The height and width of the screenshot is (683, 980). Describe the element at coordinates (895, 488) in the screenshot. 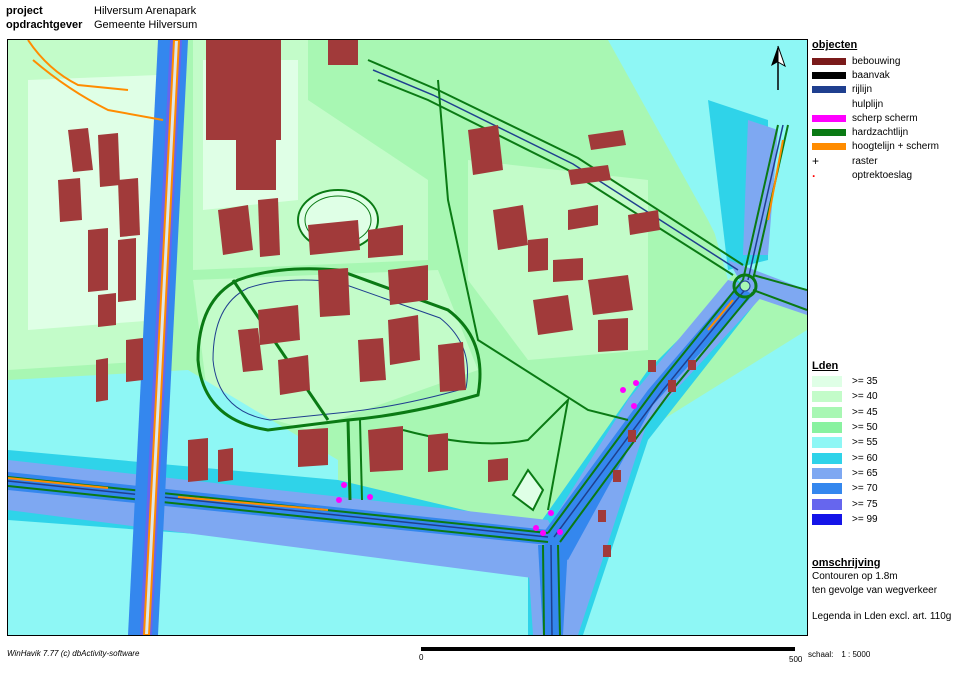

I see `lden-row: >= 70` at that location.